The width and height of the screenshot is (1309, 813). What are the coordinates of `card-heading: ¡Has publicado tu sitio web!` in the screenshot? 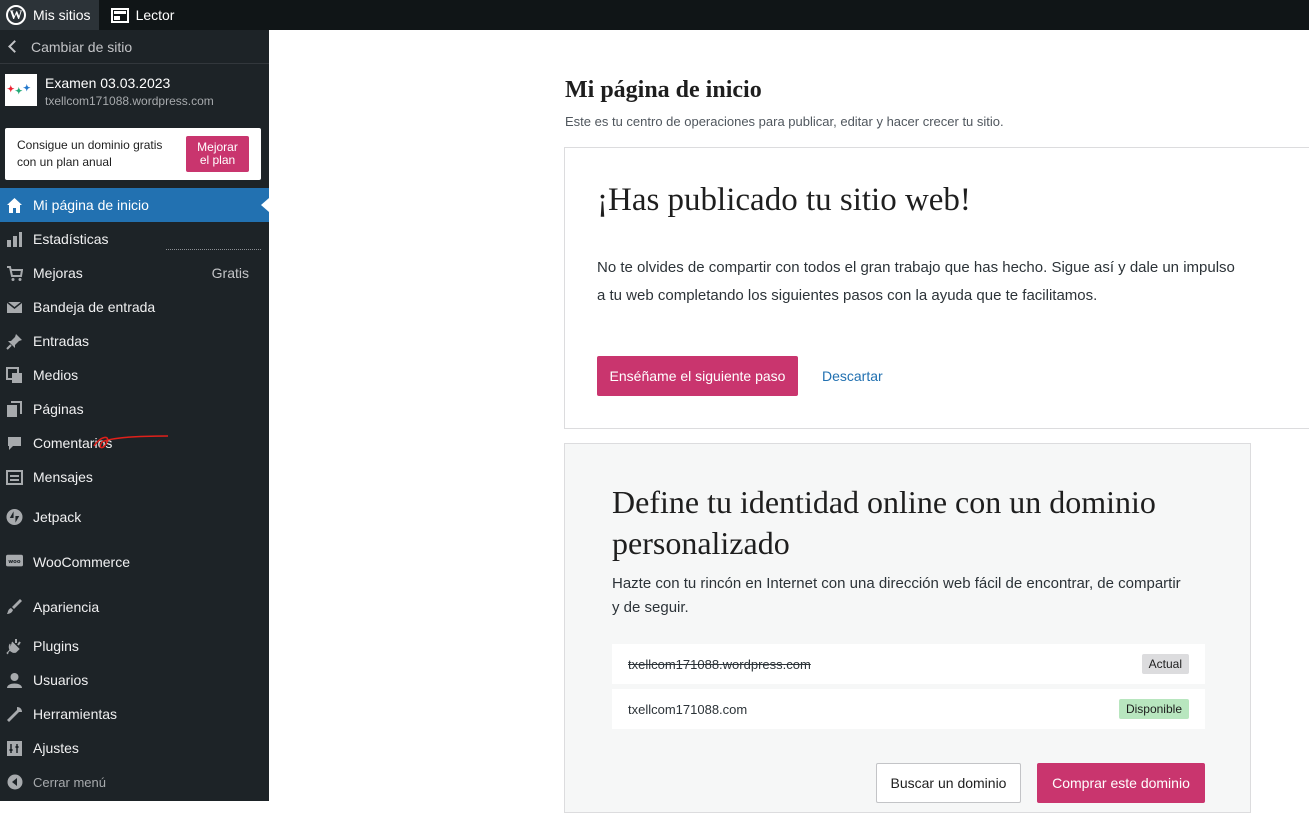 It's located at (784, 200).